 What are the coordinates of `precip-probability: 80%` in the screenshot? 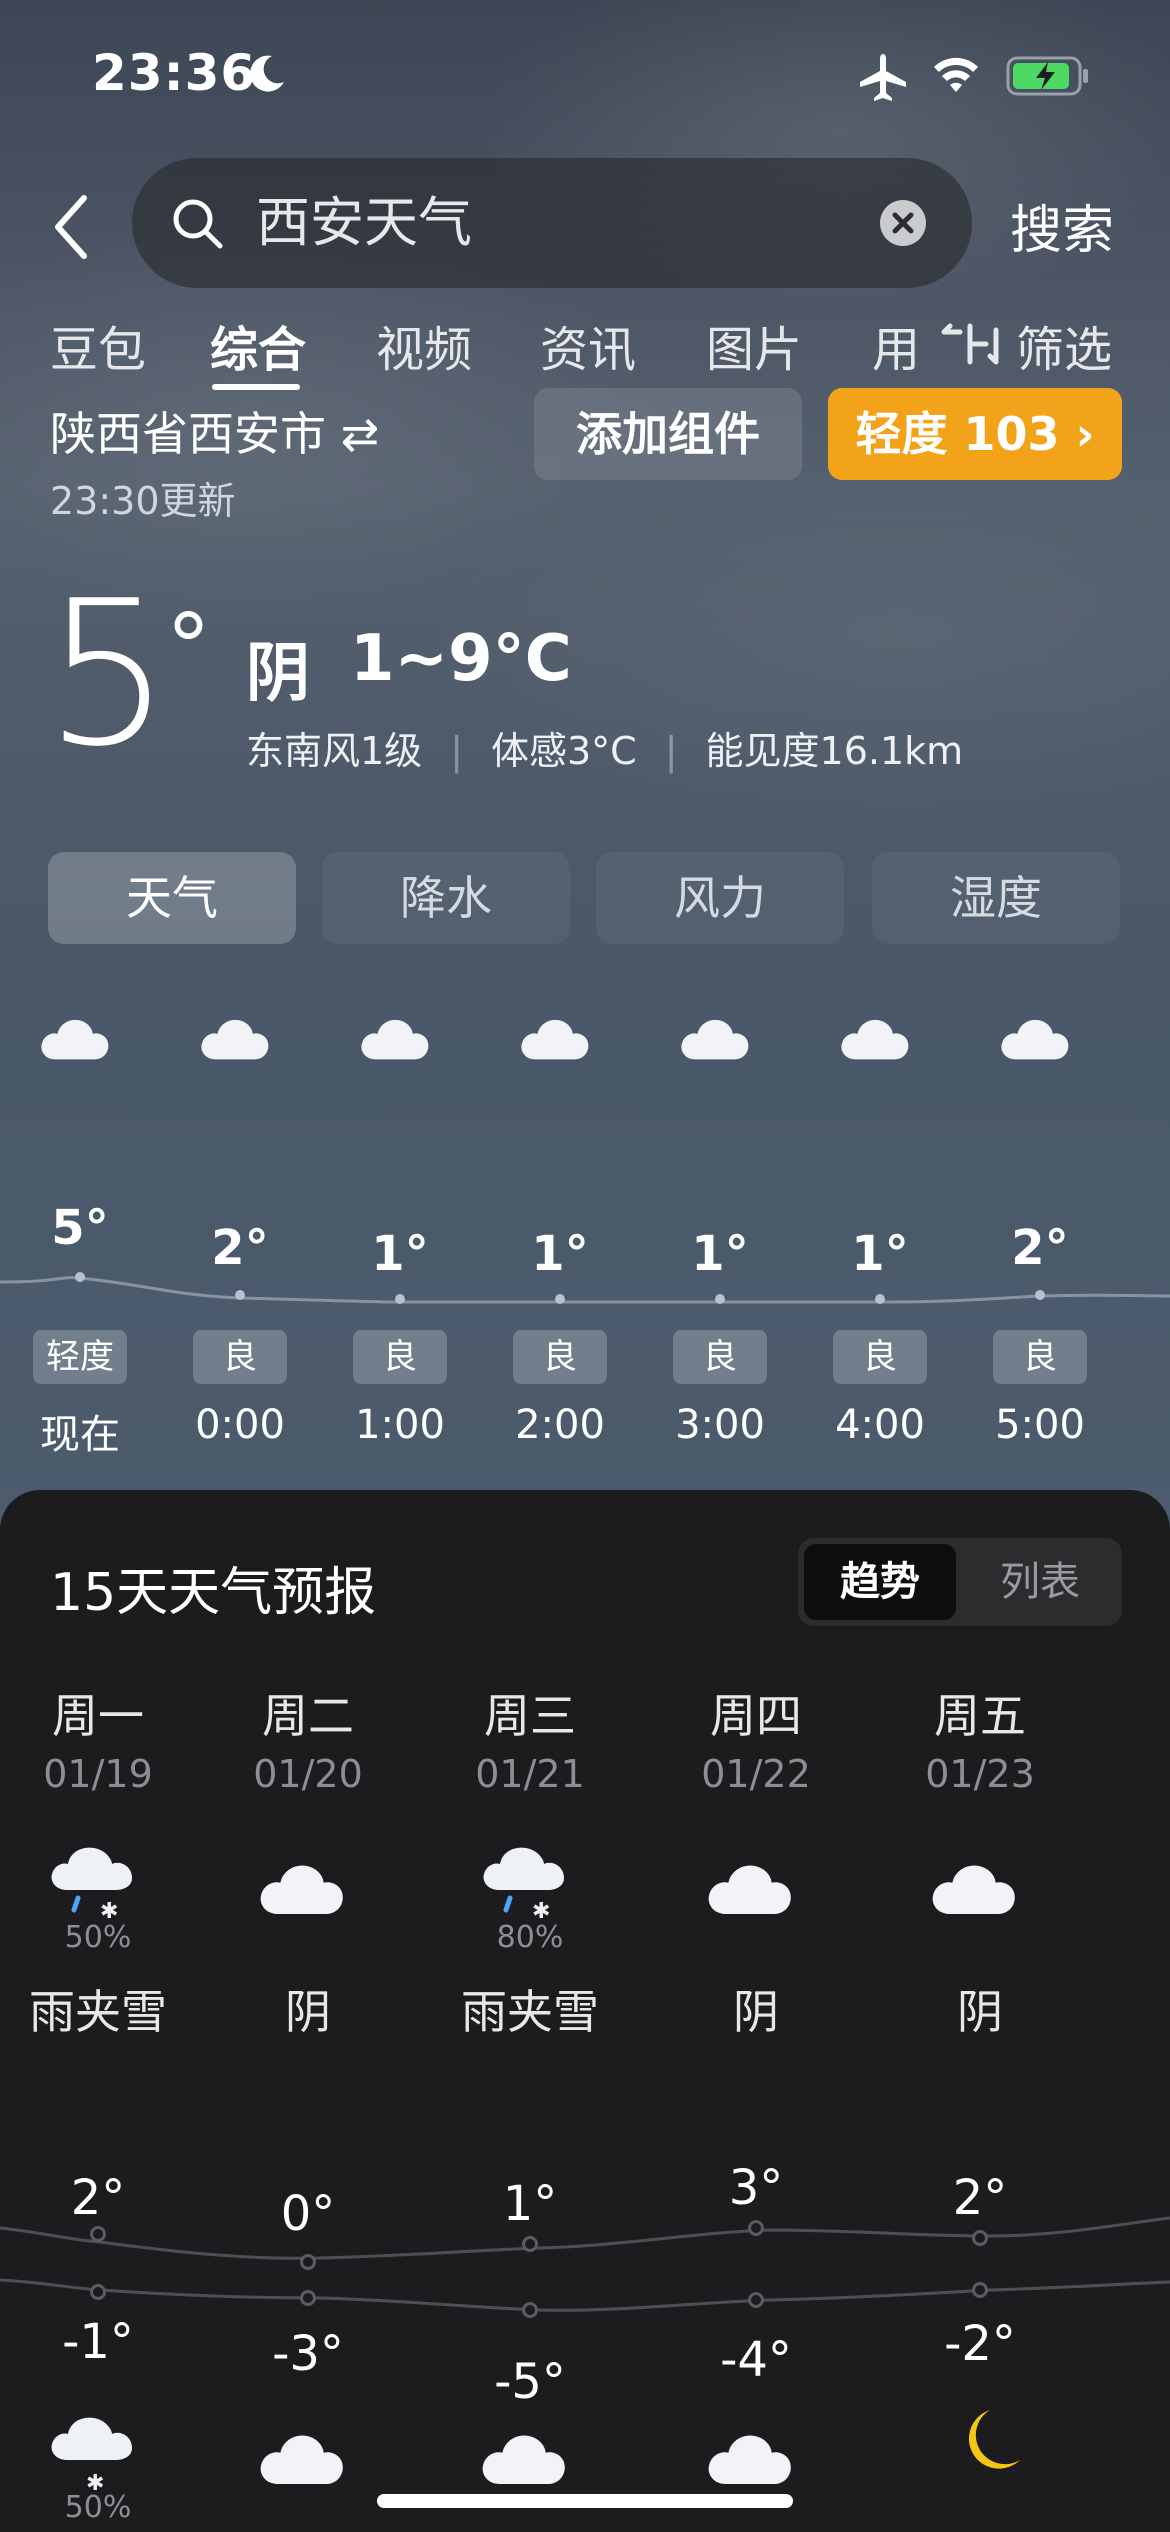 It's located at (530, 1937).